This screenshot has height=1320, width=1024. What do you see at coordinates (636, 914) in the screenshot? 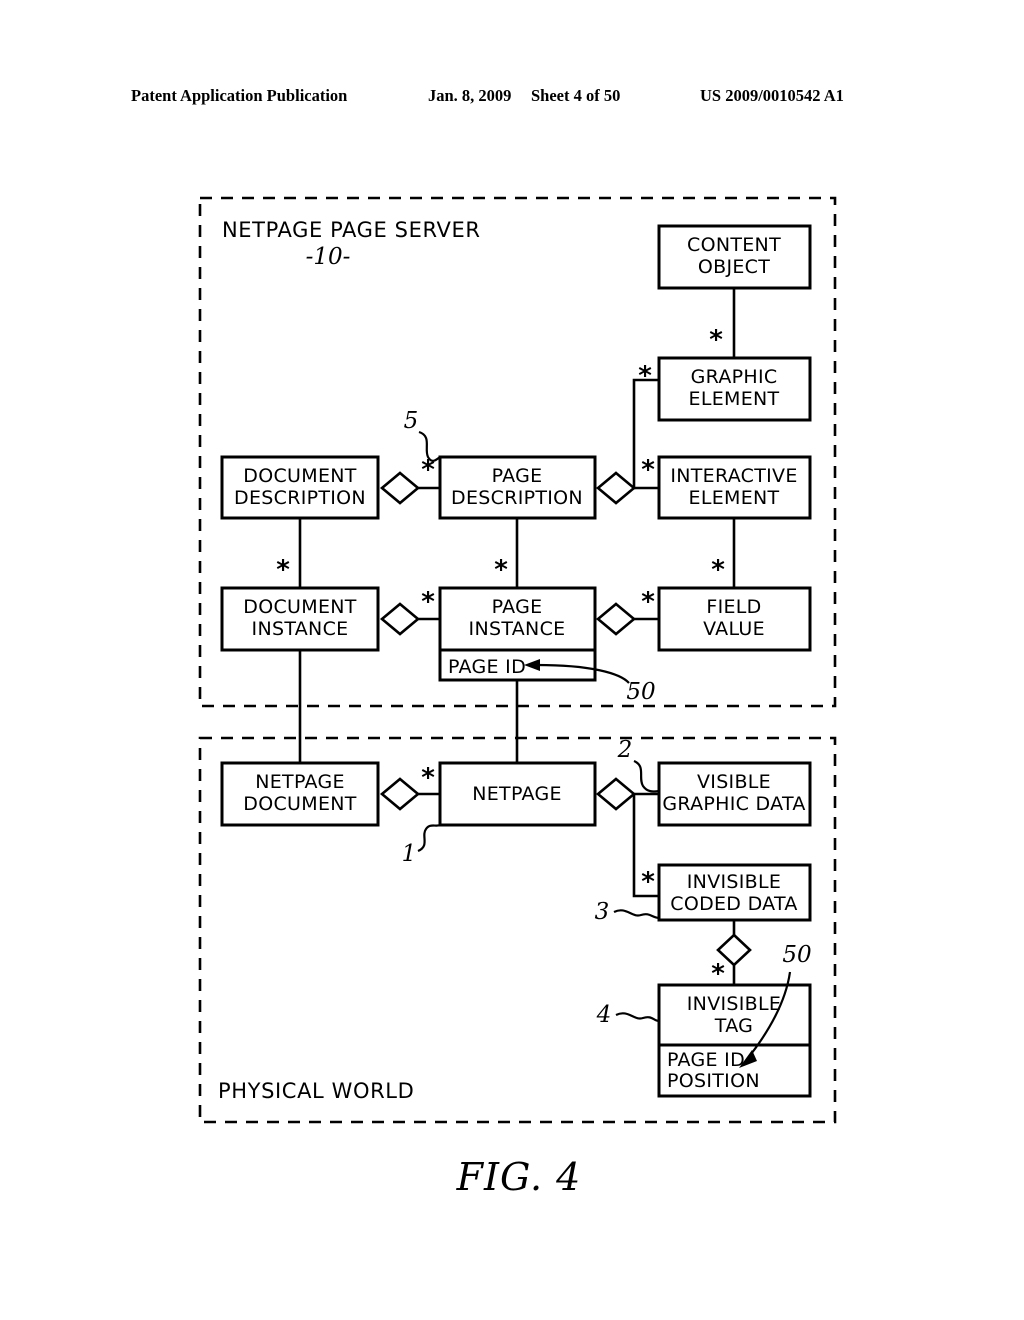
I see `ref-leader-invisible-coded-data` at bounding box center [636, 914].